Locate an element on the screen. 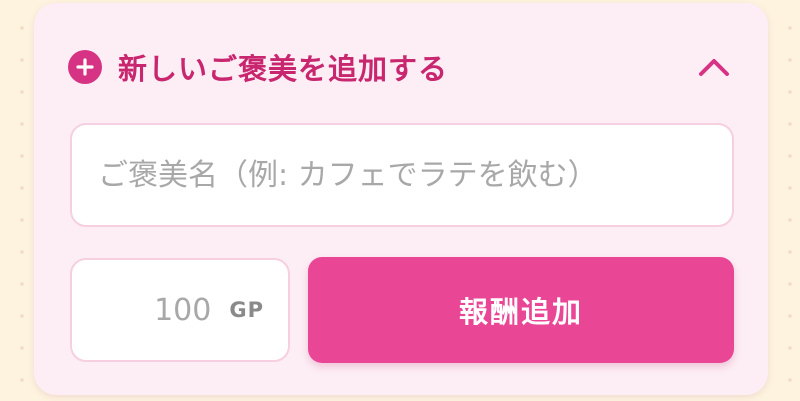 Image resolution: width=800 pixels, height=401 pixels. add-reward-header: 新しいご褒美を追加する is located at coordinates (401, 67).